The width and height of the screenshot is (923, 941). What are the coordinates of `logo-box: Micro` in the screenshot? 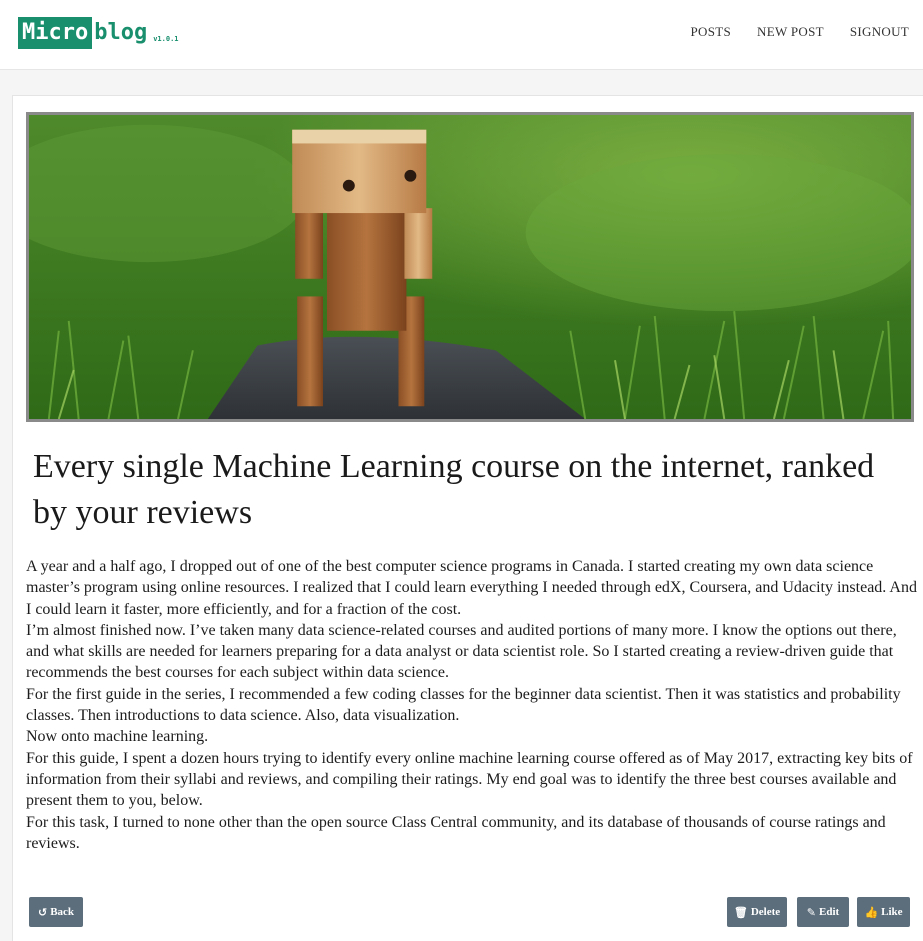 It's located at (55, 33).